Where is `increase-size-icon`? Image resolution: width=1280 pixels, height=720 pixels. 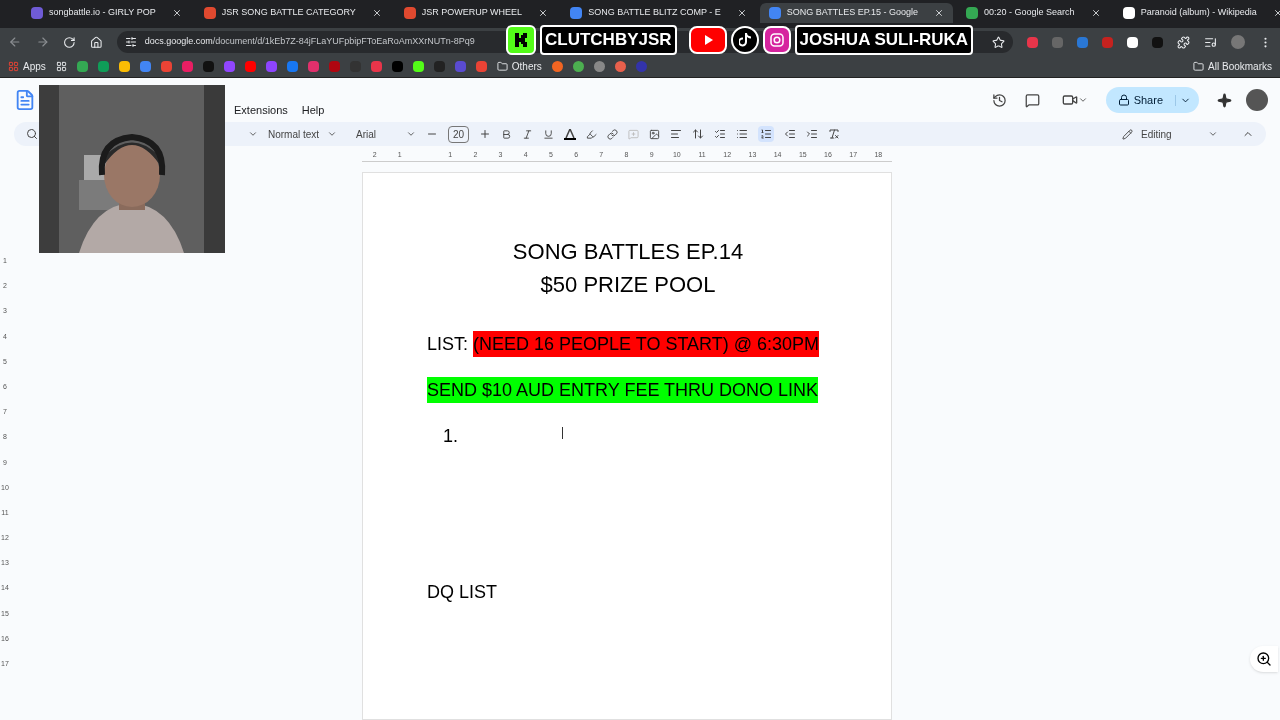 increase-size-icon is located at coordinates (485, 134).